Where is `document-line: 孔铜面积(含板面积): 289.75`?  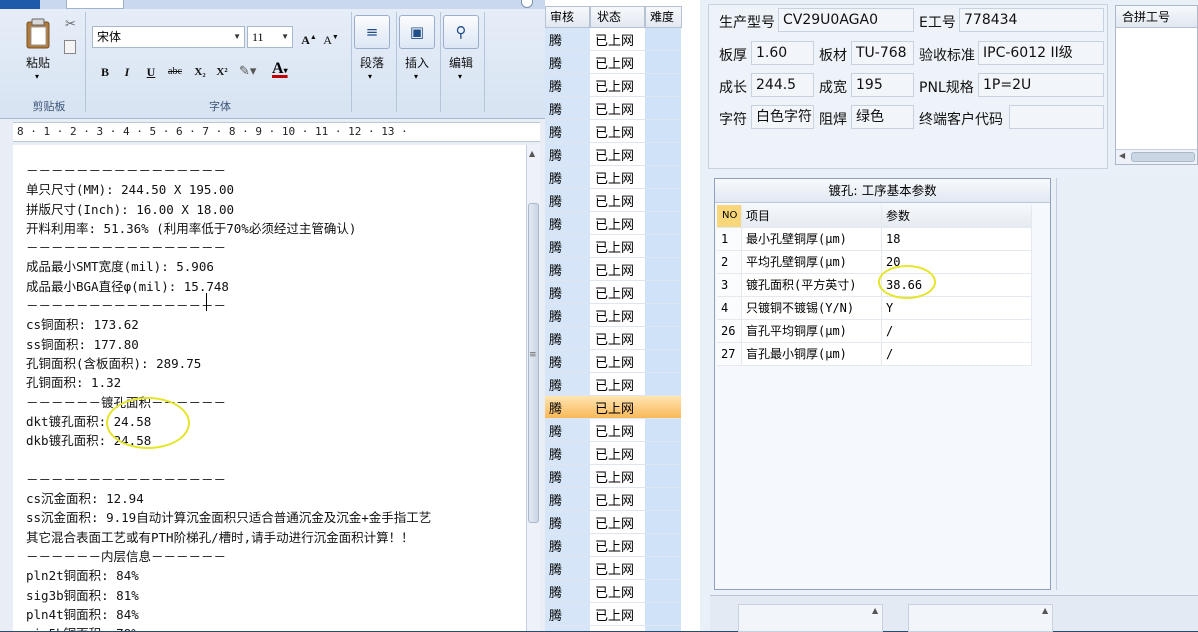 document-line: 孔铜面积(含板面积): 289.75 is located at coordinates (228, 363).